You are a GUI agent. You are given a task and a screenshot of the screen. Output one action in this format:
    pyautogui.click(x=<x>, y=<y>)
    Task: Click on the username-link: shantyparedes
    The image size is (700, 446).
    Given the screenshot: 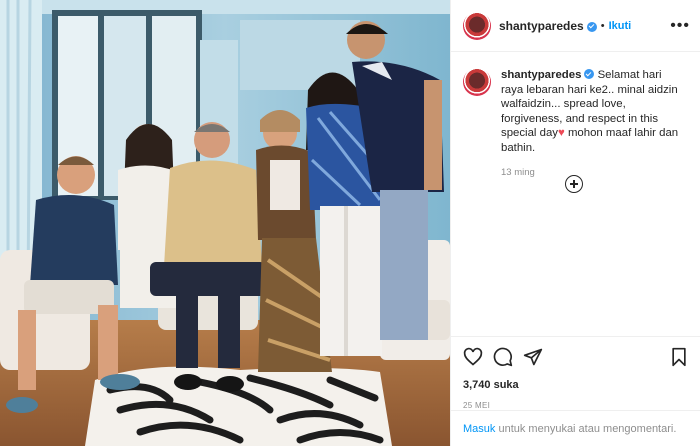 What is the action you would take?
    pyautogui.click(x=541, y=26)
    